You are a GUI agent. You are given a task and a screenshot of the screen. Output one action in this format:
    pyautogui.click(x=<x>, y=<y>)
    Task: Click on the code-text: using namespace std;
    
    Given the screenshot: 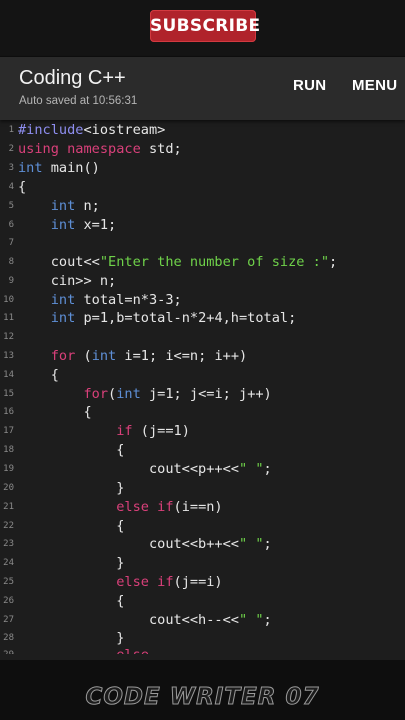 What is the action you would take?
    pyautogui.click(x=100, y=149)
    